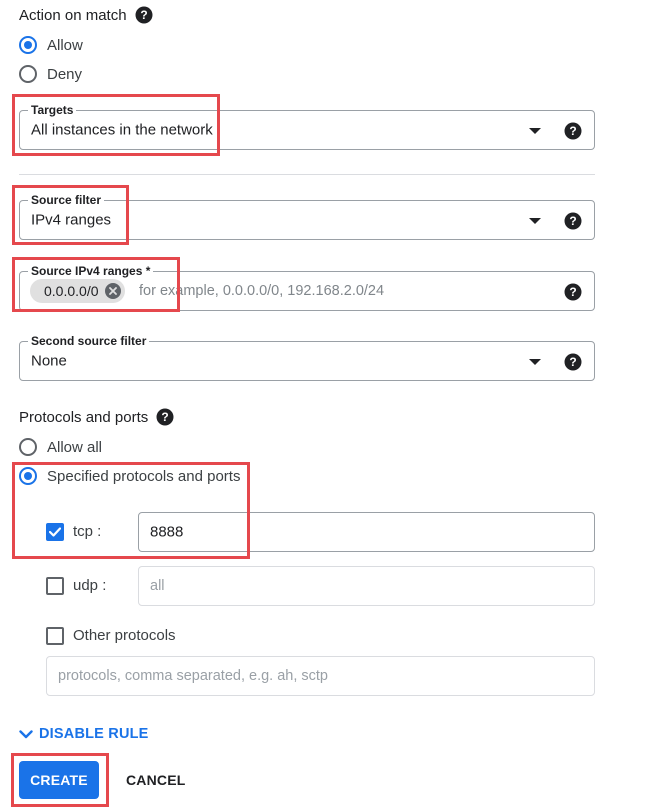 The height and width of the screenshot is (809, 659). What do you see at coordinates (262, 291) in the screenshot?
I see `source-ipv4-ranges-placeholder: for example, 0.0.0.0/0, 192.168.2.0/24` at bounding box center [262, 291].